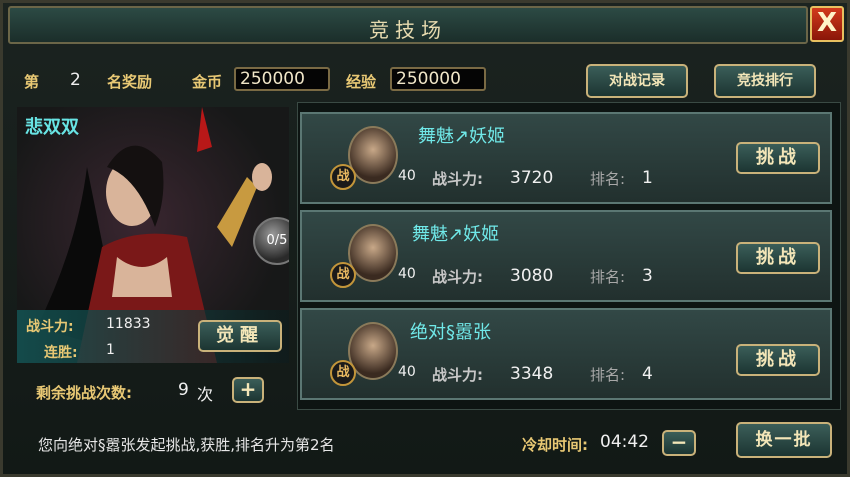  What do you see at coordinates (647, 374) in the screenshot?
I see `opponent-rank-value: 4` at bounding box center [647, 374].